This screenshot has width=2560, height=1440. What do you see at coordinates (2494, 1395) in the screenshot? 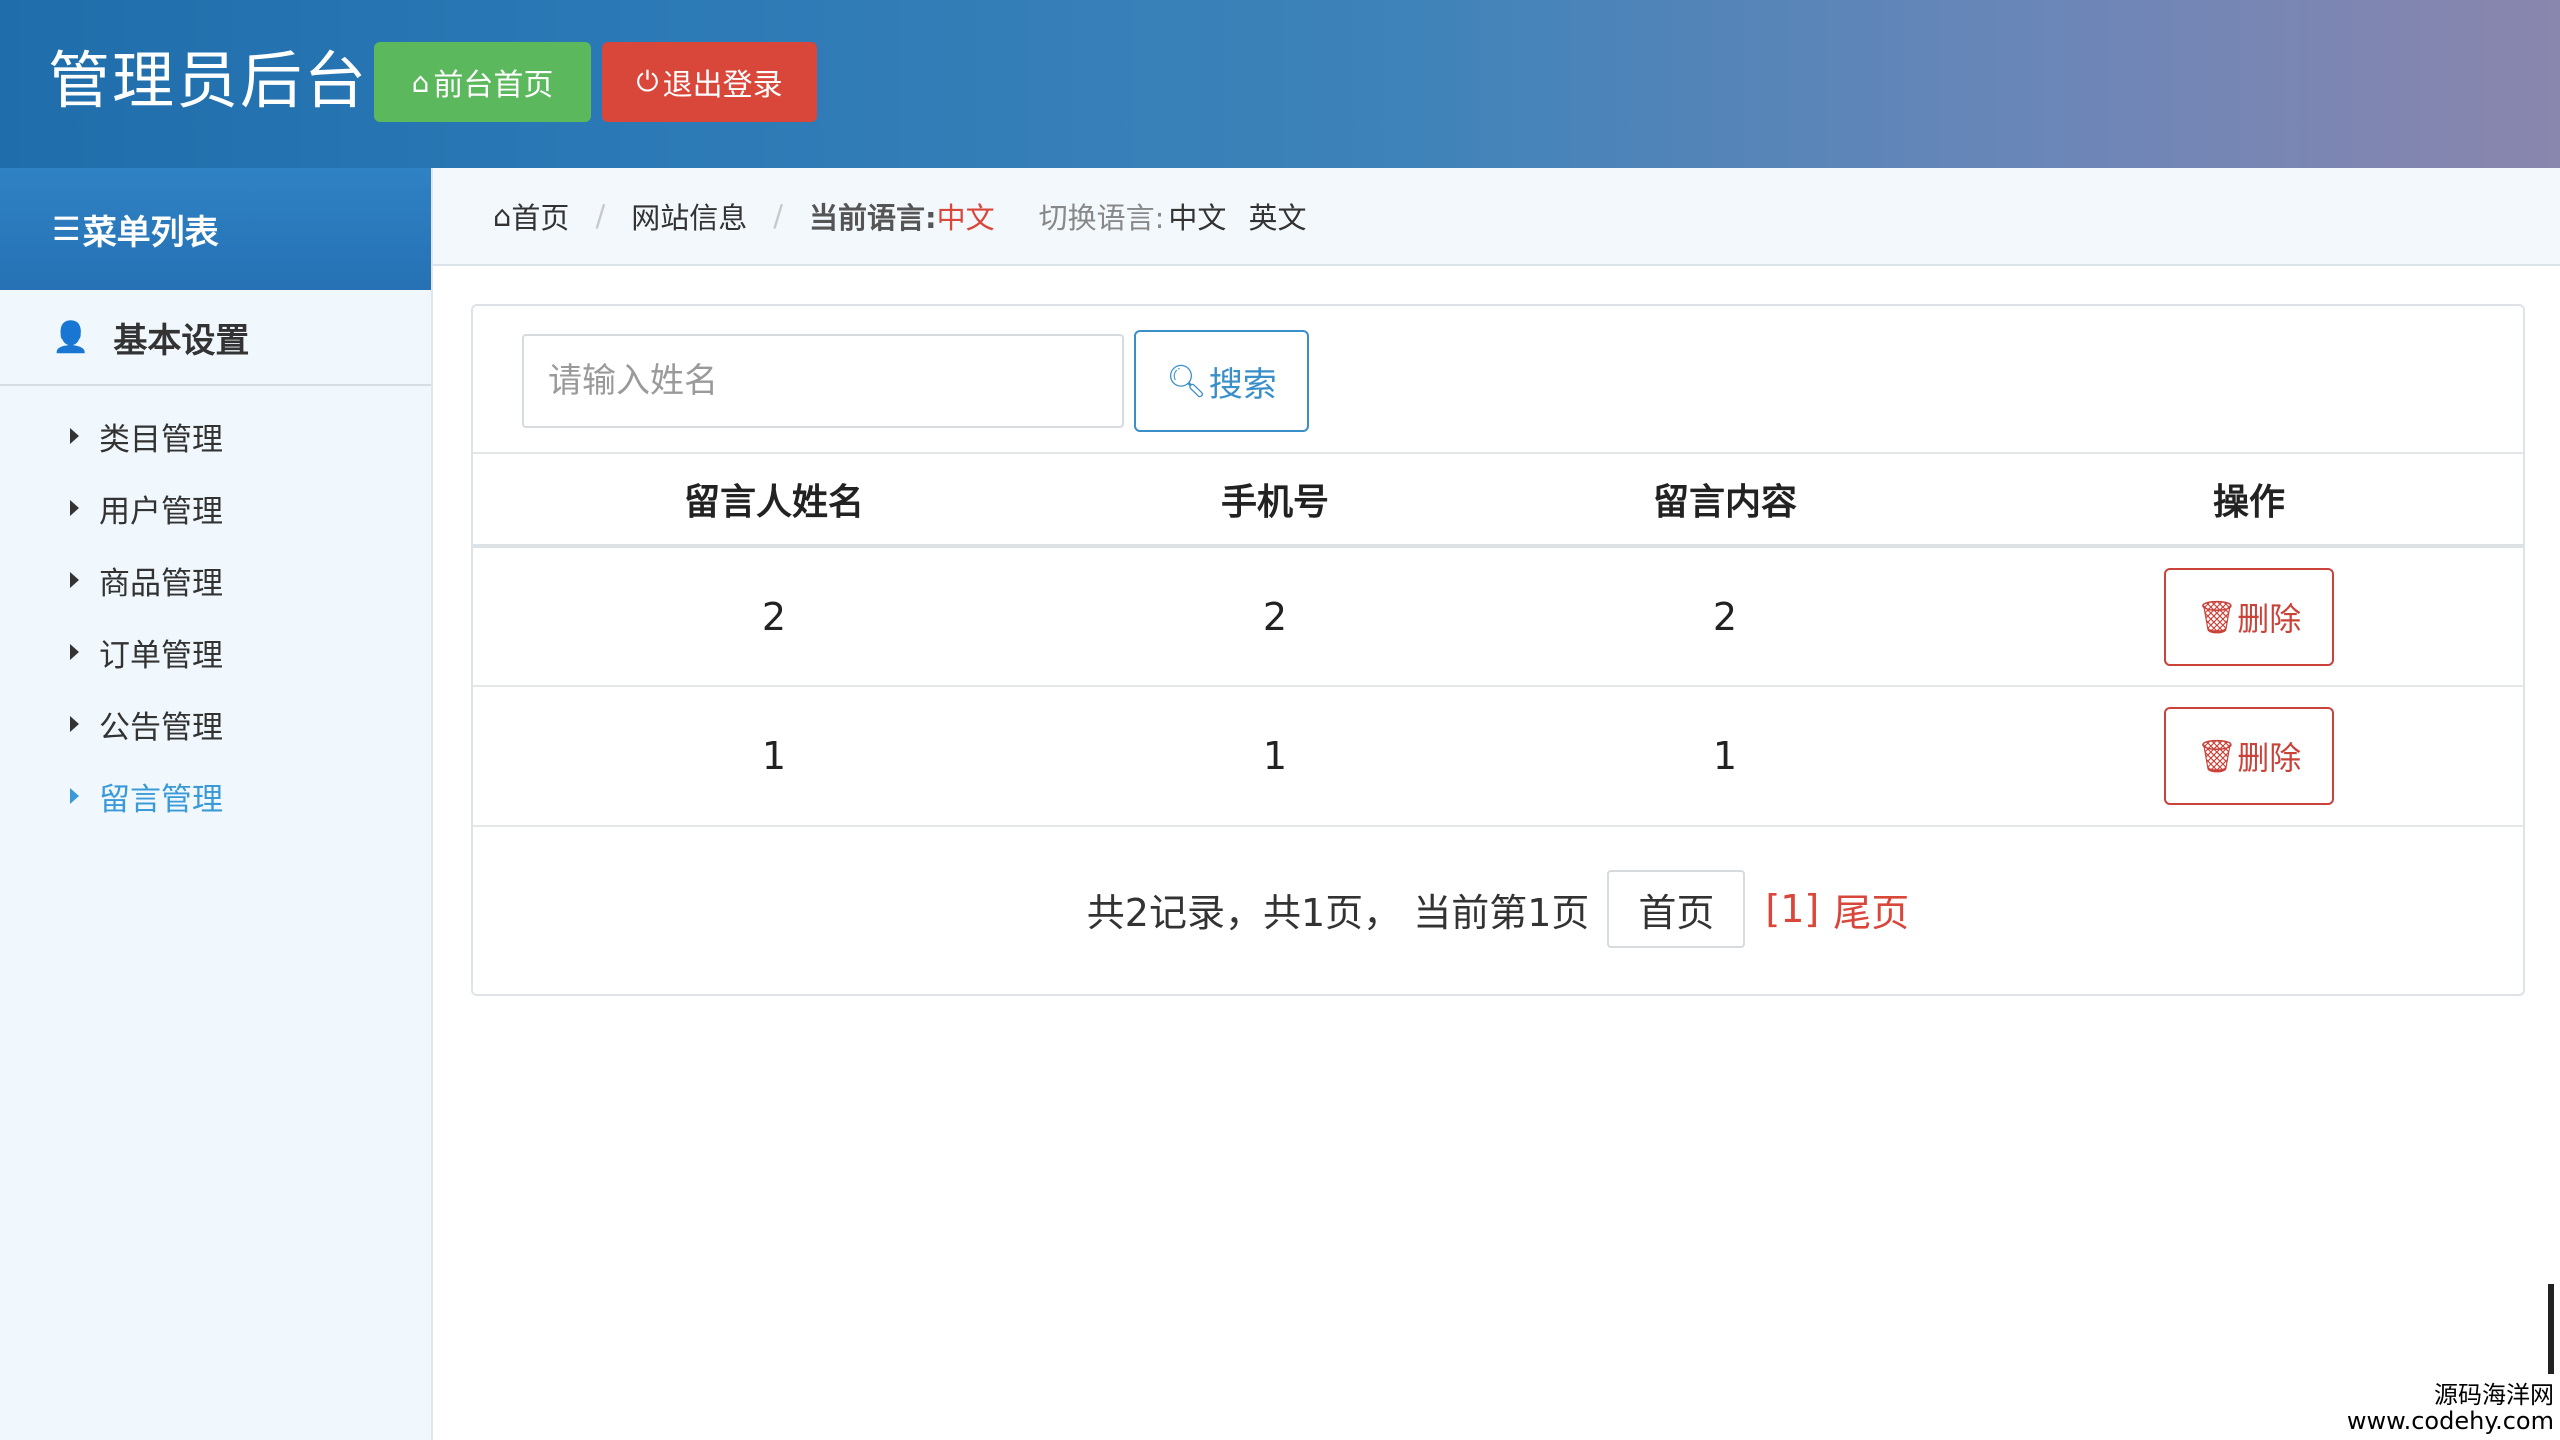
I see `watermark-line1: 源码海洋网` at bounding box center [2494, 1395].